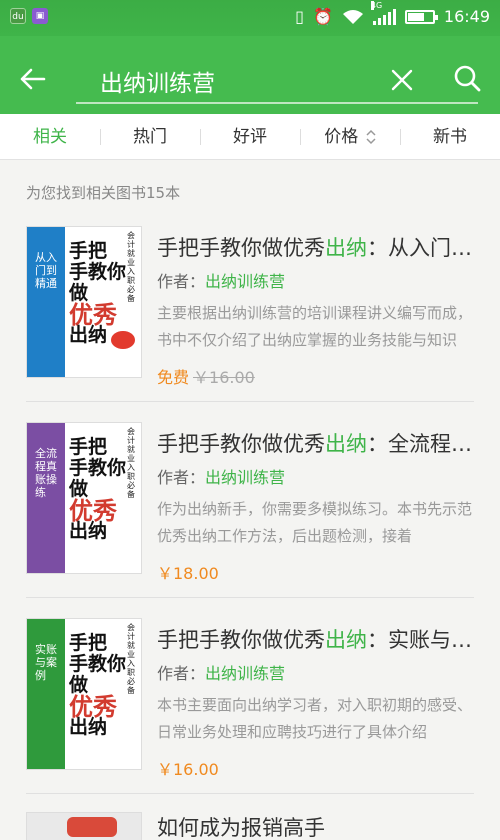 The image size is (500, 840). I want to click on book-cover: 全流程真账操练 手把 手教你做 优秀 出纳 会计就业入职必备, so click(84, 498).